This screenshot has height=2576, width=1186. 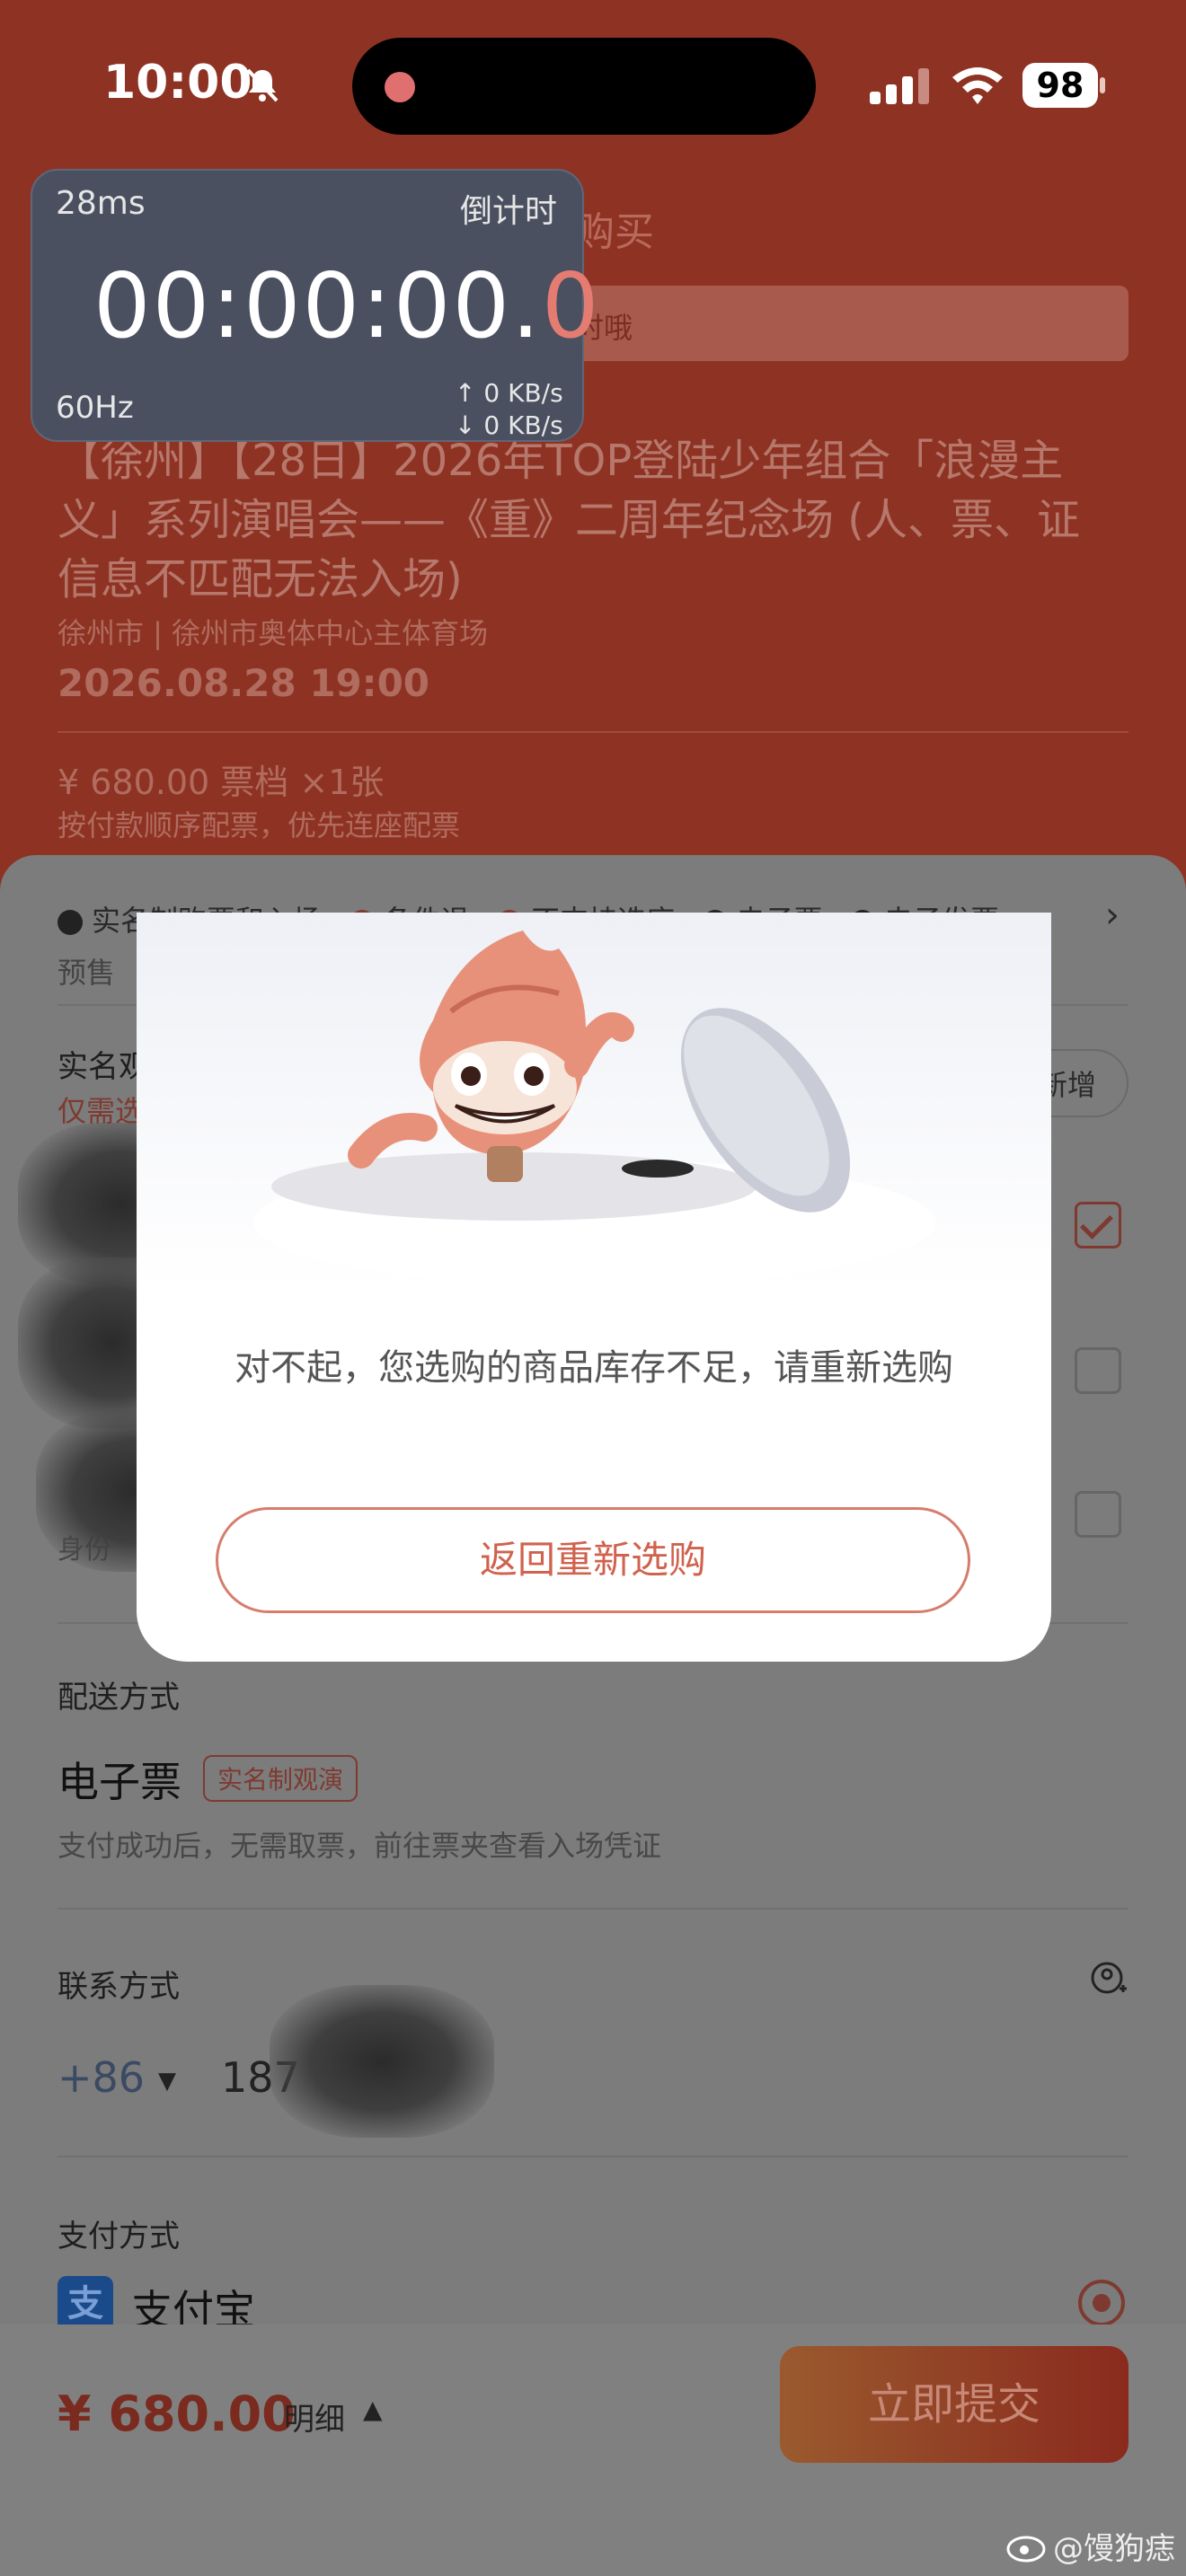 I want to click on total-price: ¥ 680.00, so click(x=177, y=2414).